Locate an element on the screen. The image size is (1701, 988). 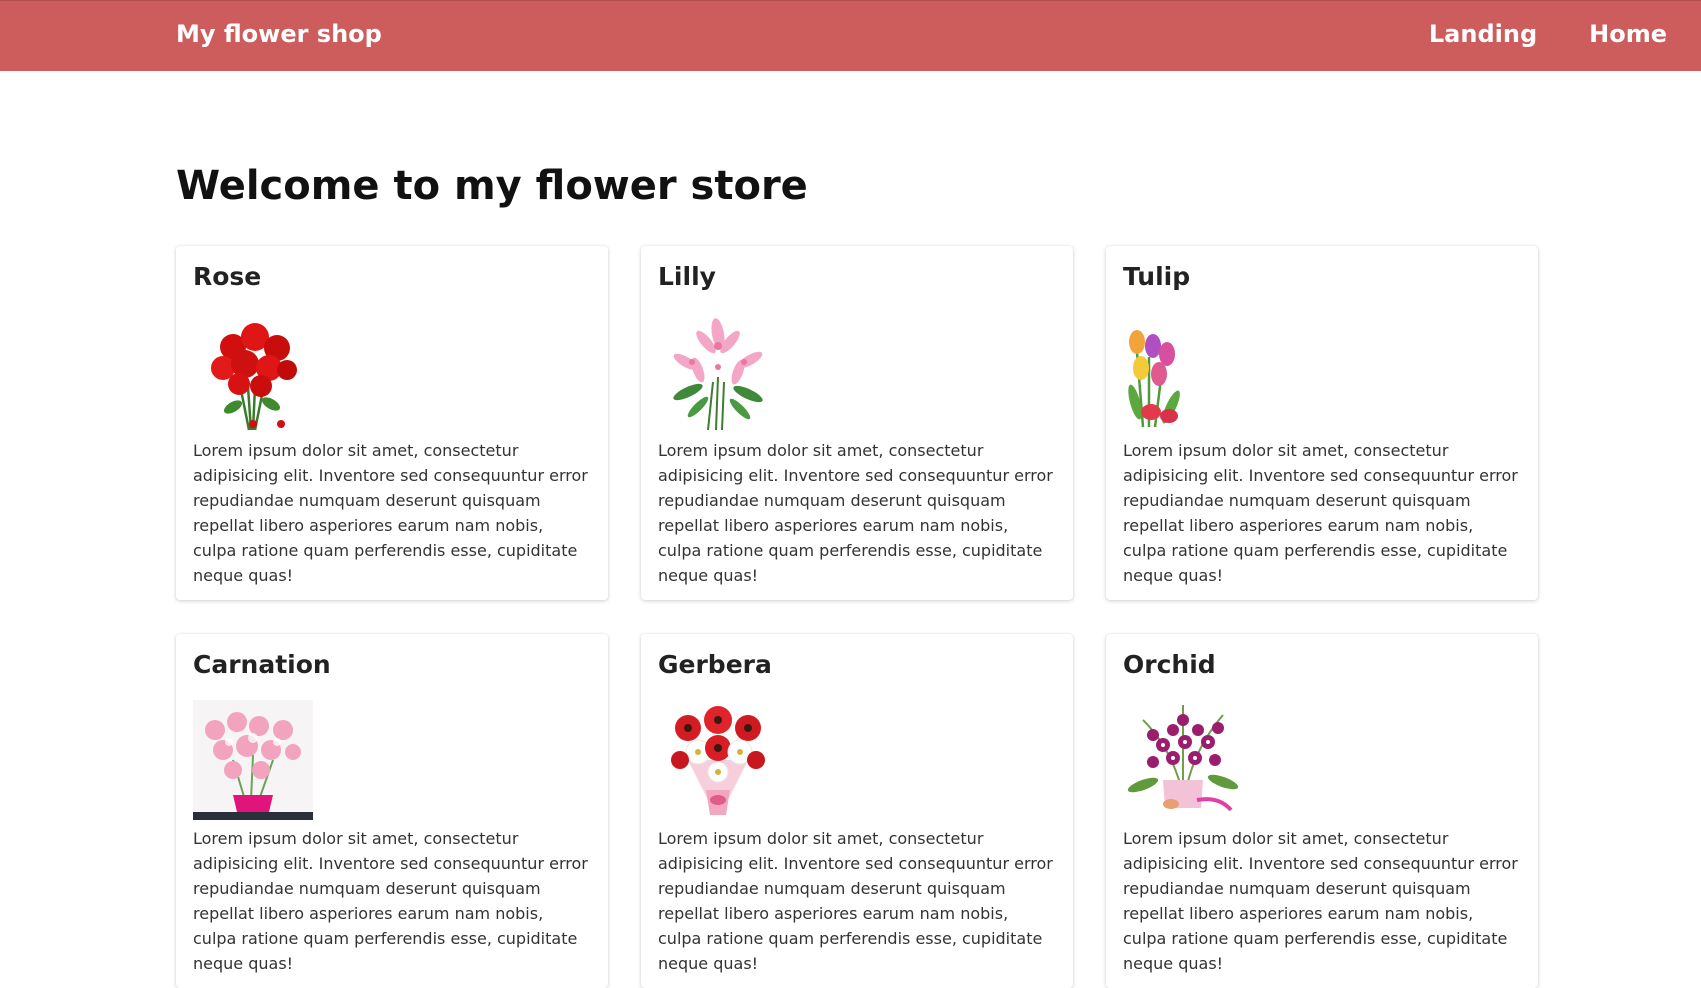
card-title: Lilly is located at coordinates (687, 276).